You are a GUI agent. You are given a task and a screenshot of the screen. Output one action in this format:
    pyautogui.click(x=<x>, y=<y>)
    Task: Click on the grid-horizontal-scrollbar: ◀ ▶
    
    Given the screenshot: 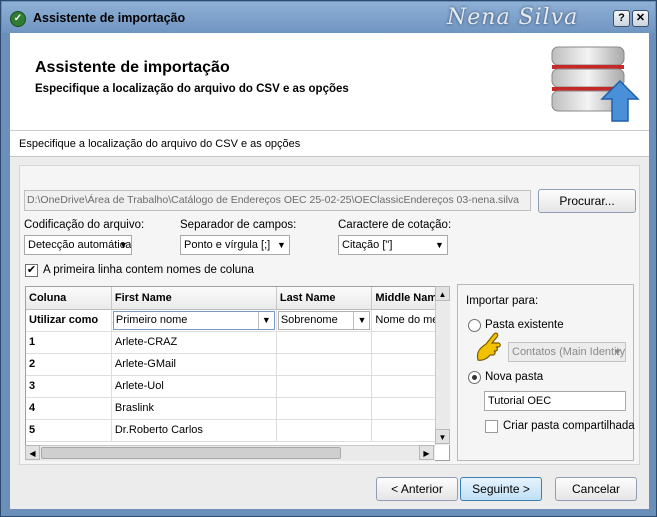 What is the action you would take?
    pyautogui.click(x=230, y=453)
    